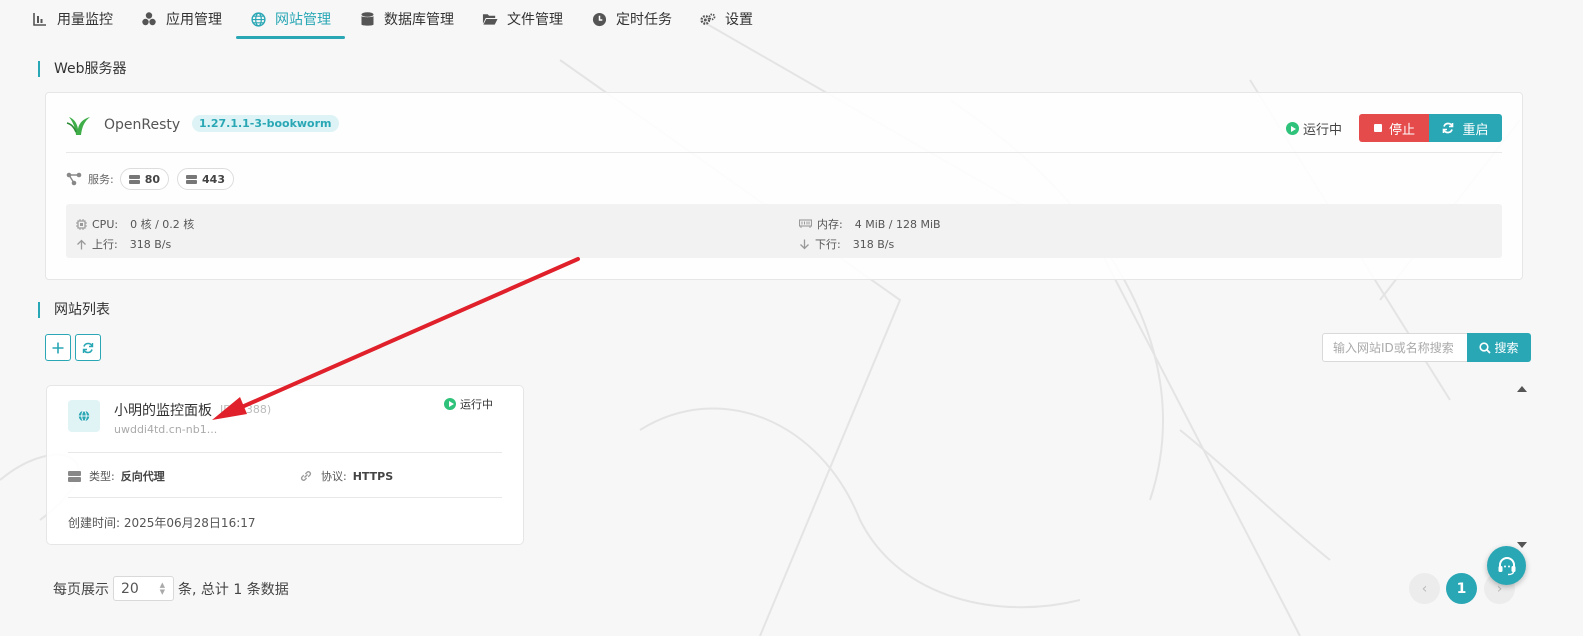 This screenshot has width=1583, height=636. I want to click on openresty-logo-icon, so click(78, 126).